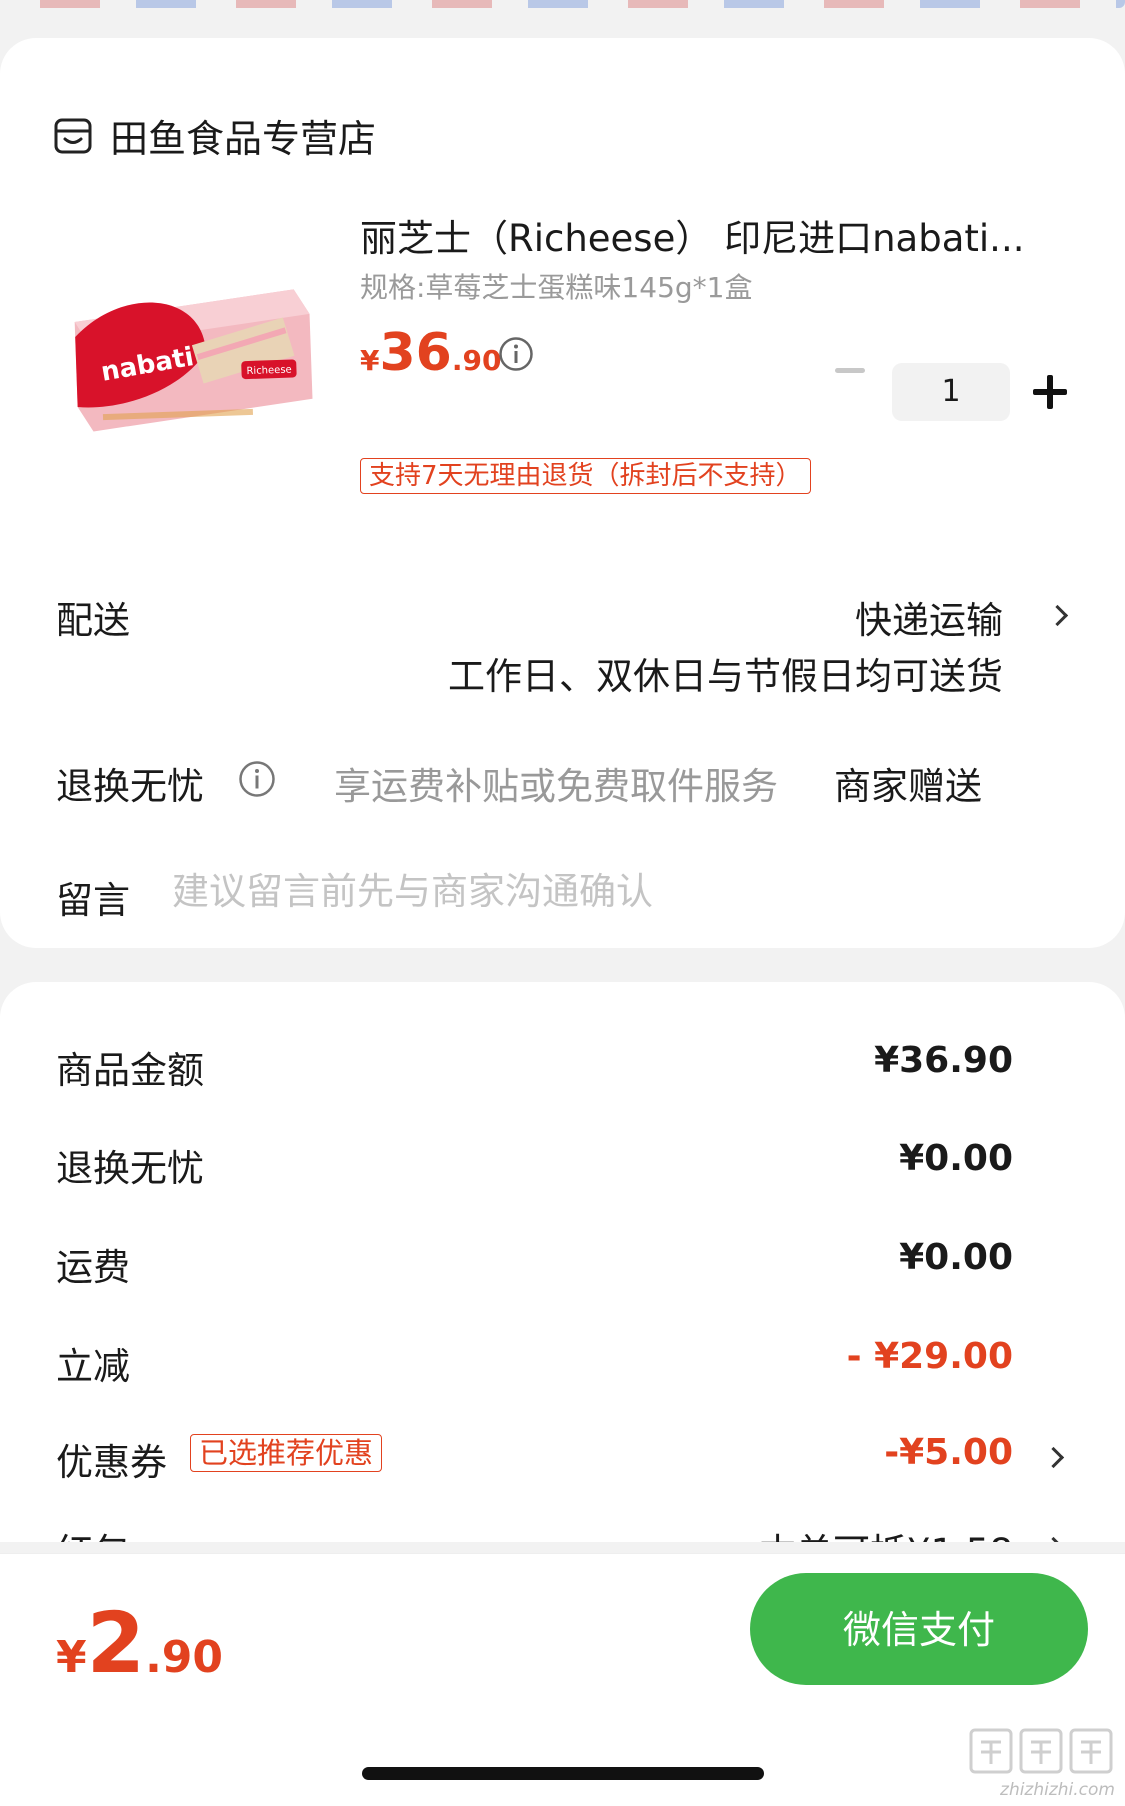 The height and width of the screenshot is (1806, 1125). Describe the element at coordinates (111, 1462) in the screenshot. I see `coupon-label: 优惠券` at that location.